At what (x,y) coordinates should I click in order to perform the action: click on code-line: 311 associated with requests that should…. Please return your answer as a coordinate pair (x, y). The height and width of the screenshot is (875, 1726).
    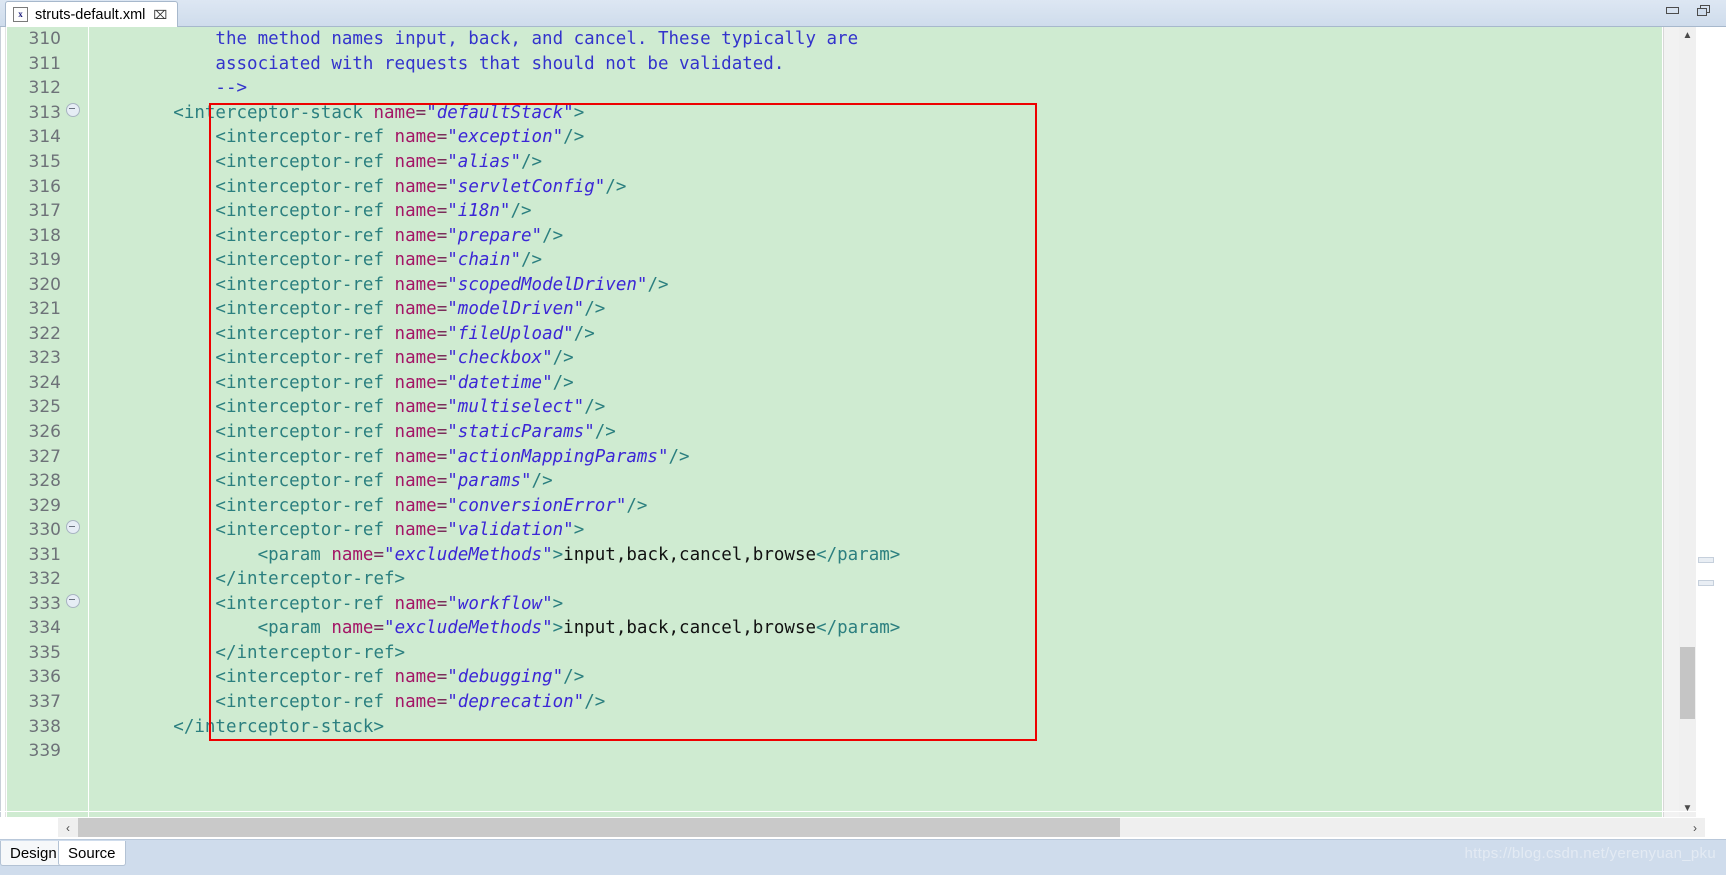
    Looking at the image, I should click on (834, 64).